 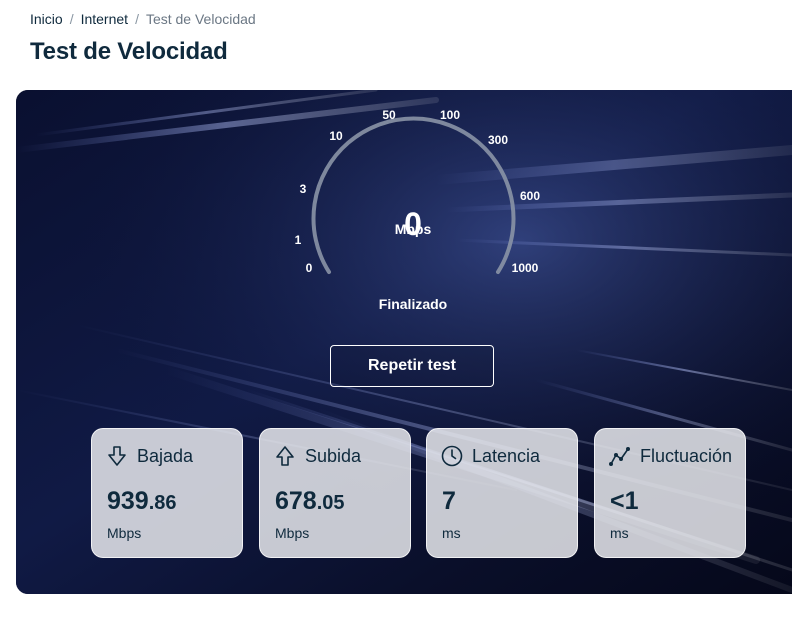 I want to click on gauge-tick-label: 0, so click(x=309, y=268).